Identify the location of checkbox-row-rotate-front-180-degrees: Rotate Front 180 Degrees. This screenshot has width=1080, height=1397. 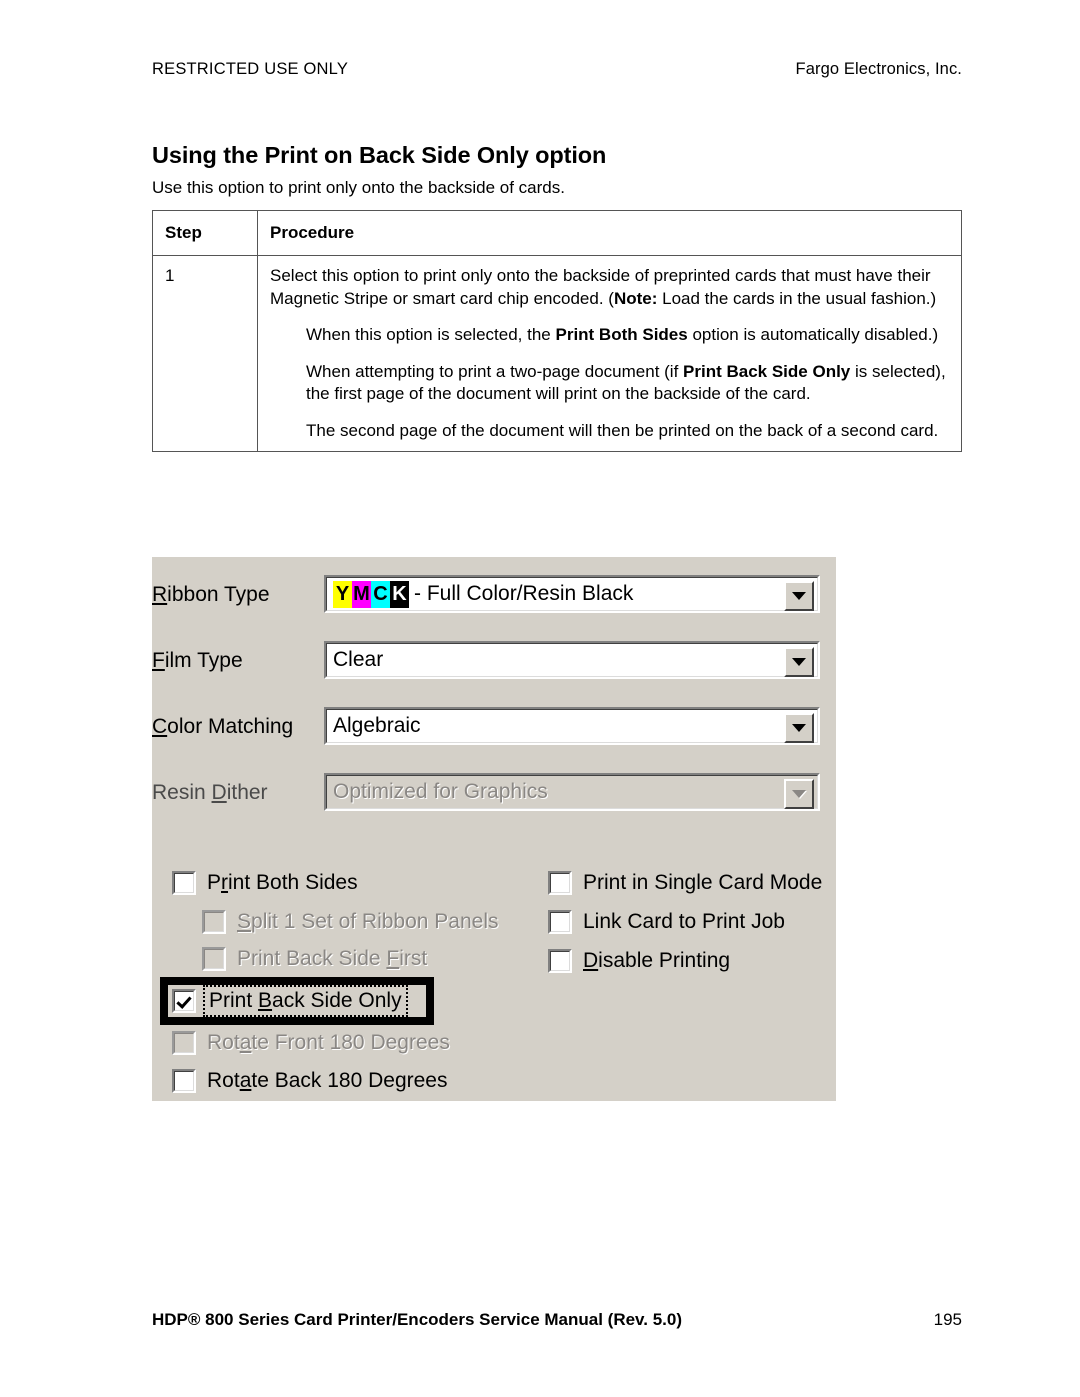
(311, 1043).